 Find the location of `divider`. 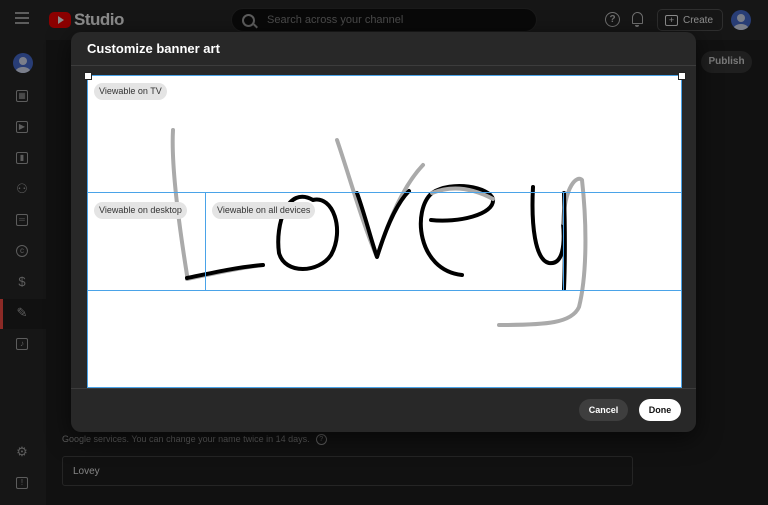

divider is located at coordinates (383, 65).